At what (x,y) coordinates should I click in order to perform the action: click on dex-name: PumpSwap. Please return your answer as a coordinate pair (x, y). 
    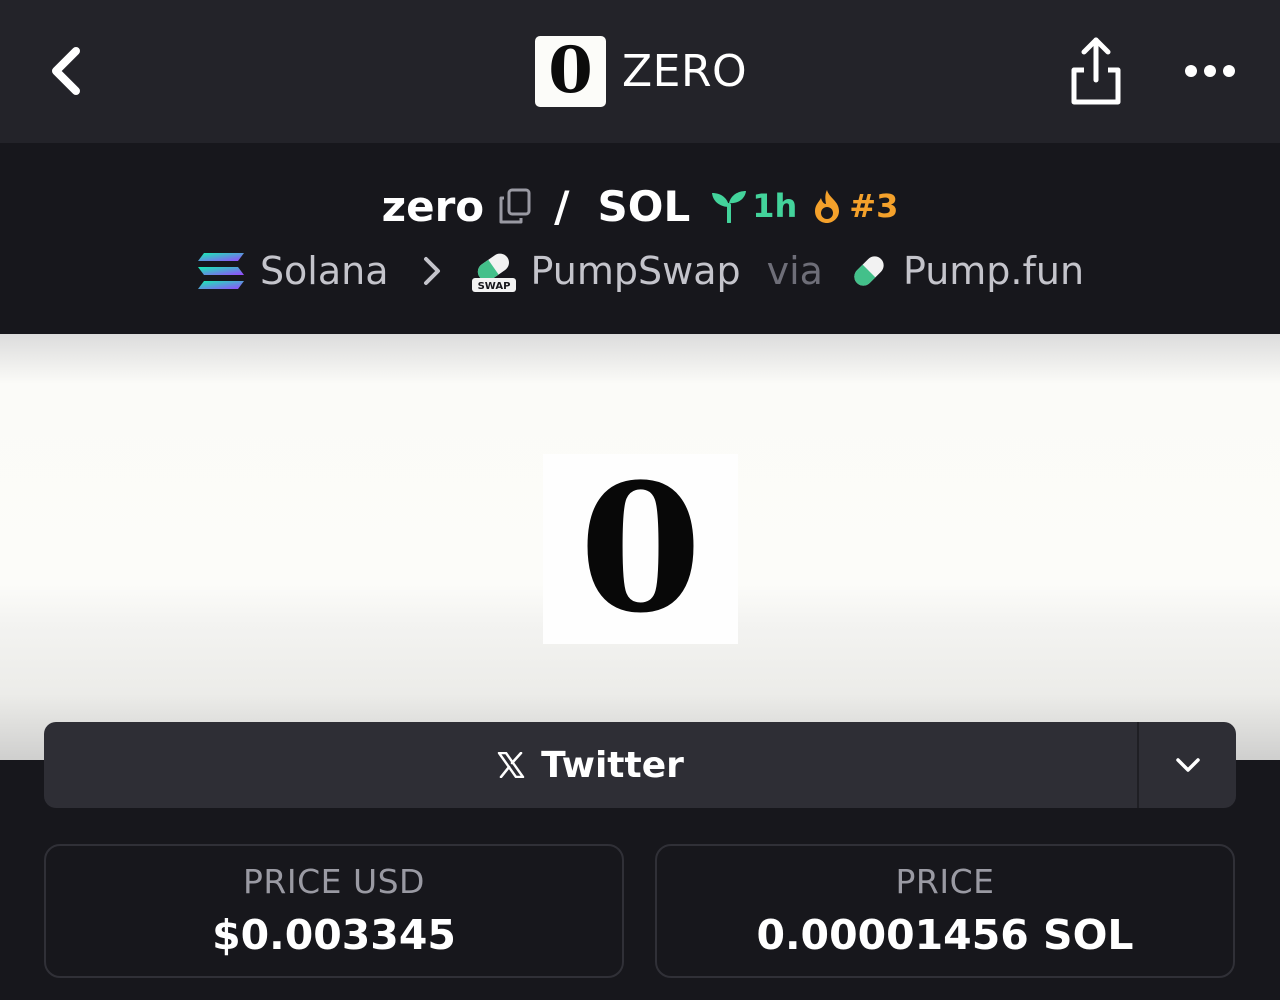
    Looking at the image, I should click on (635, 271).